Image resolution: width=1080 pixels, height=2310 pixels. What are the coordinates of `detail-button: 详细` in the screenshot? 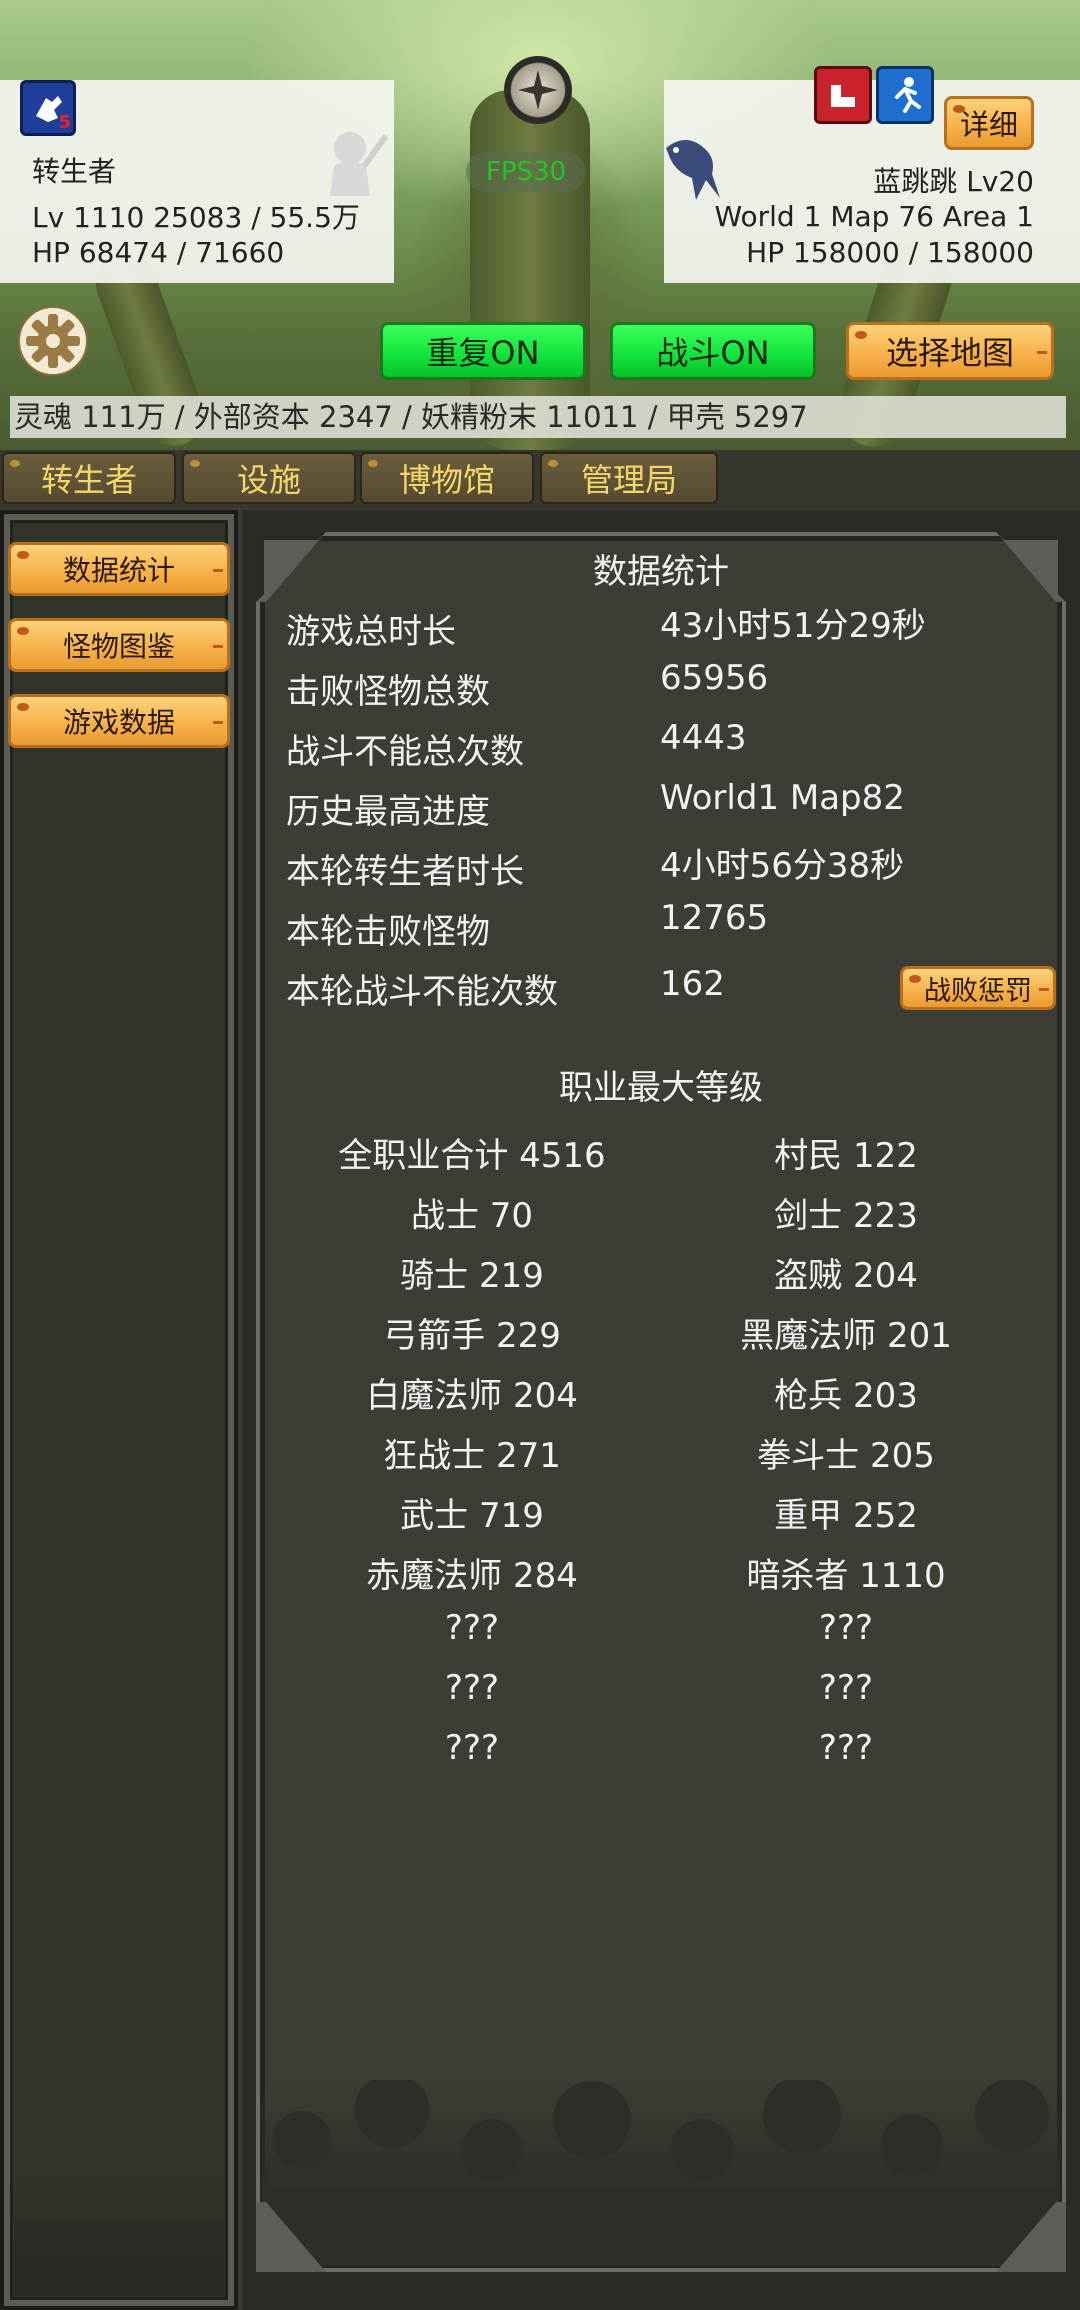 It's located at (989, 123).